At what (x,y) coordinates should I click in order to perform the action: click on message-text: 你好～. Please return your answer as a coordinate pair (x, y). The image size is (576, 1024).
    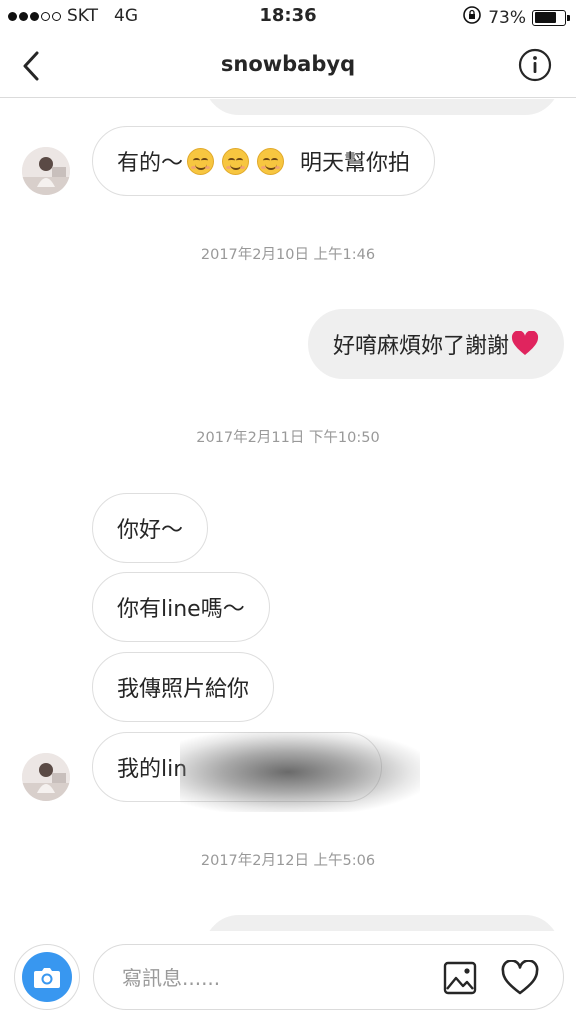
    Looking at the image, I should click on (150, 530).